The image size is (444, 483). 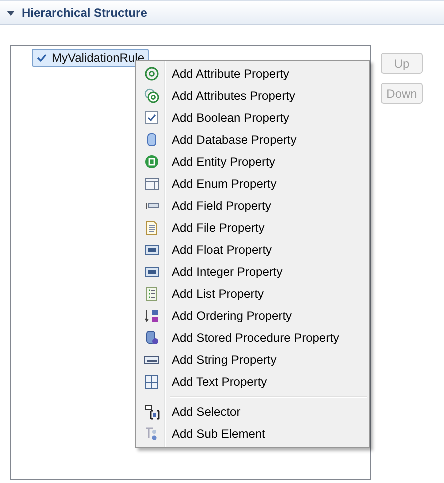 I want to click on section-title: Hierarchical Structure, so click(x=85, y=13).